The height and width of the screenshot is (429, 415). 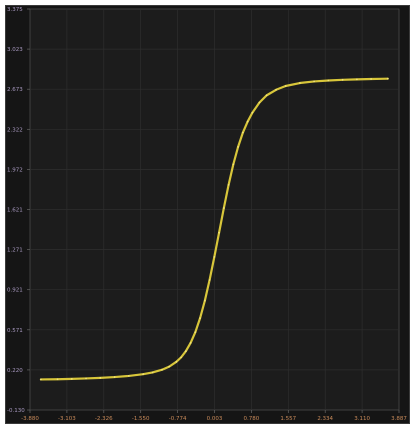 I want to click on y-tick-label: 3.023, so click(x=15, y=50).